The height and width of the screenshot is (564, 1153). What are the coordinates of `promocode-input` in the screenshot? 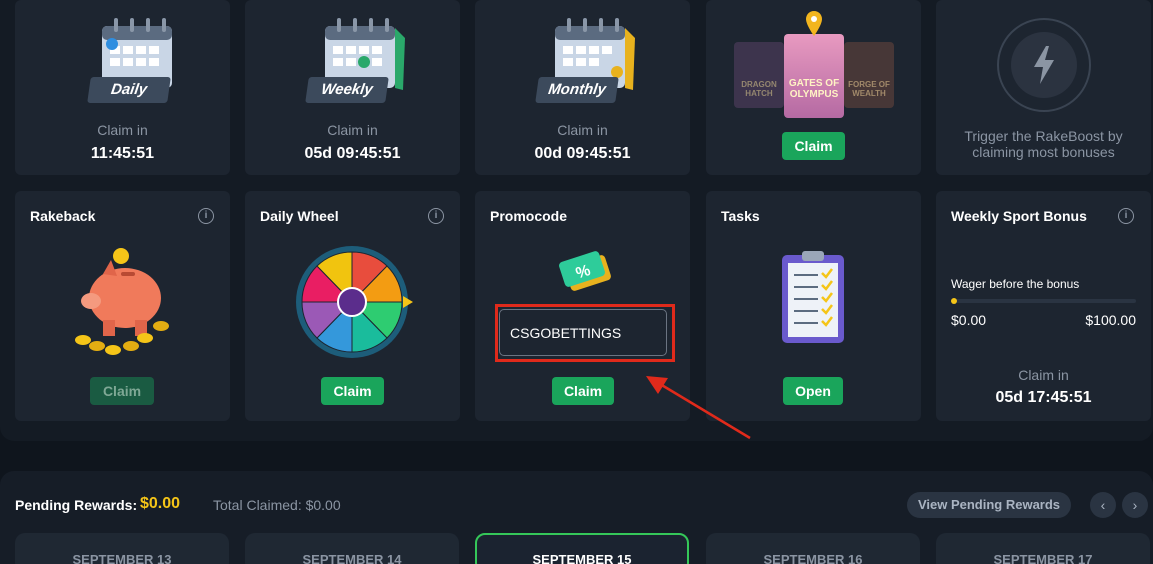 It's located at (583, 332).